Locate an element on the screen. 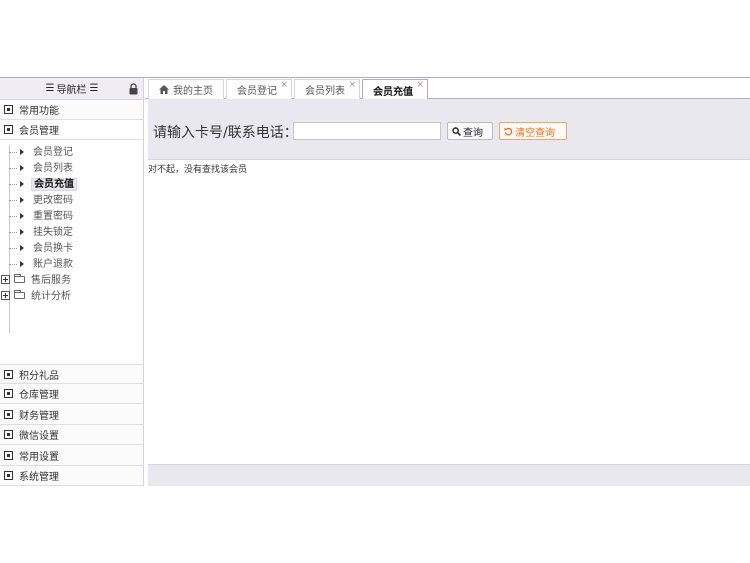 The height and width of the screenshot is (563, 750). search-toolbar: 请输入卡号/联系电话： 查询 清空查询 is located at coordinates (449, 129).